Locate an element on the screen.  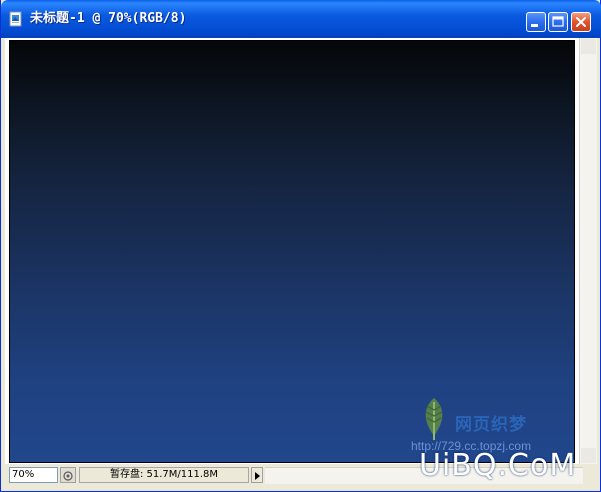
status-menu-button is located at coordinates (257, 475).